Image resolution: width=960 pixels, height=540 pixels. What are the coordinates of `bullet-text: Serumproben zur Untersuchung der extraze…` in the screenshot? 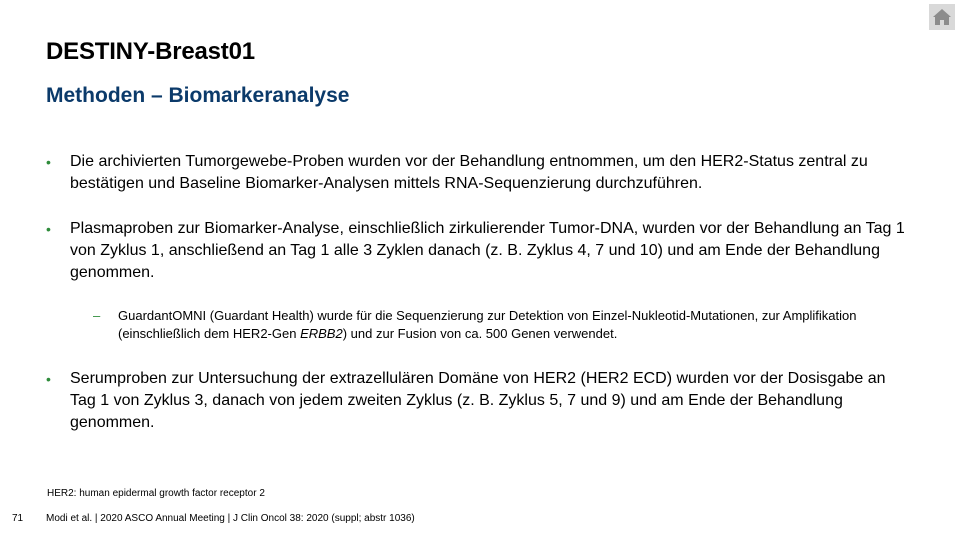 It's located at (478, 400).